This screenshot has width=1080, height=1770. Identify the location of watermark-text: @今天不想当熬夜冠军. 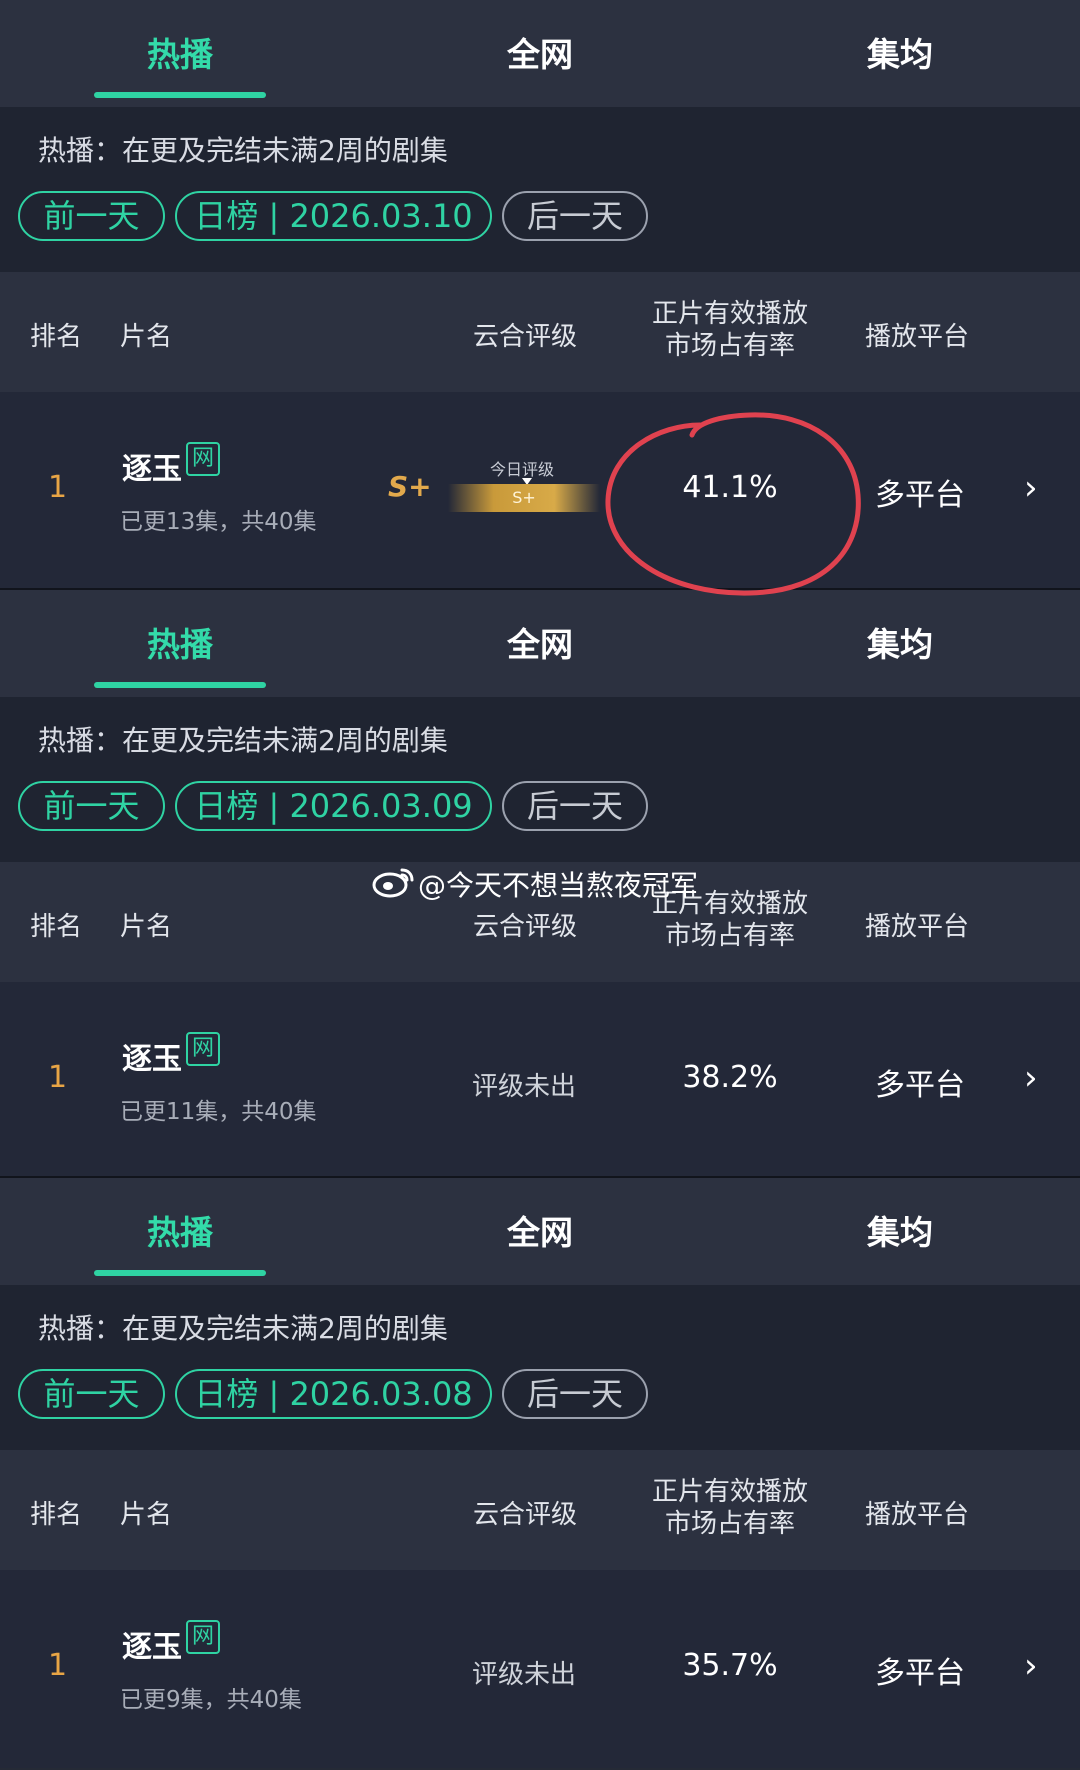
(558, 885).